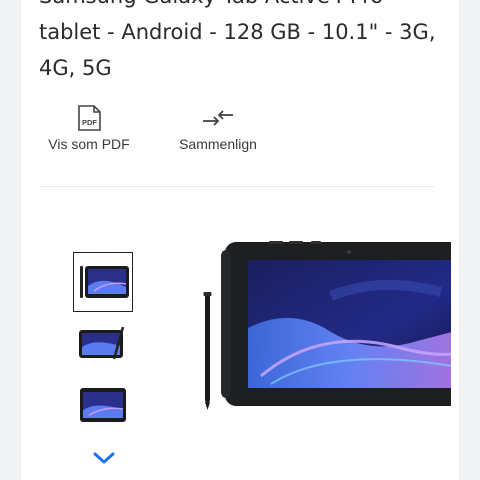 The height and width of the screenshot is (480, 480). I want to click on compare-label: Sammenlign, so click(218, 144).